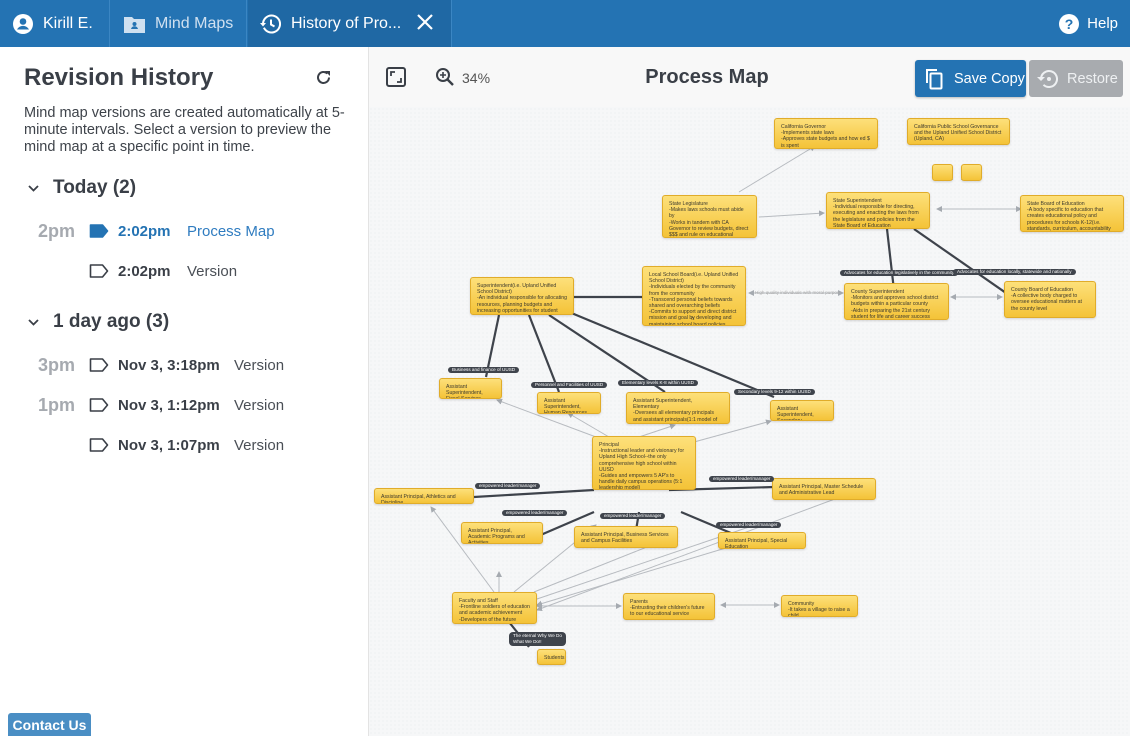 The height and width of the screenshot is (737, 1130). Describe the element at coordinates (1047, 79) in the screenshot. I see `restore-icon` at that location.